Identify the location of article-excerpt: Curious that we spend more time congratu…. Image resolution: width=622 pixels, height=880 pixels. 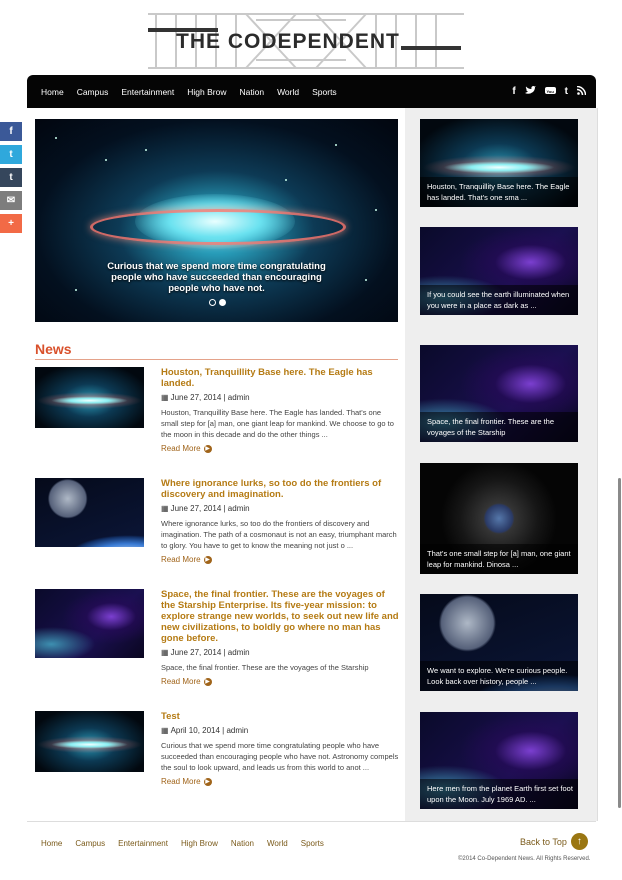
(280, 756).